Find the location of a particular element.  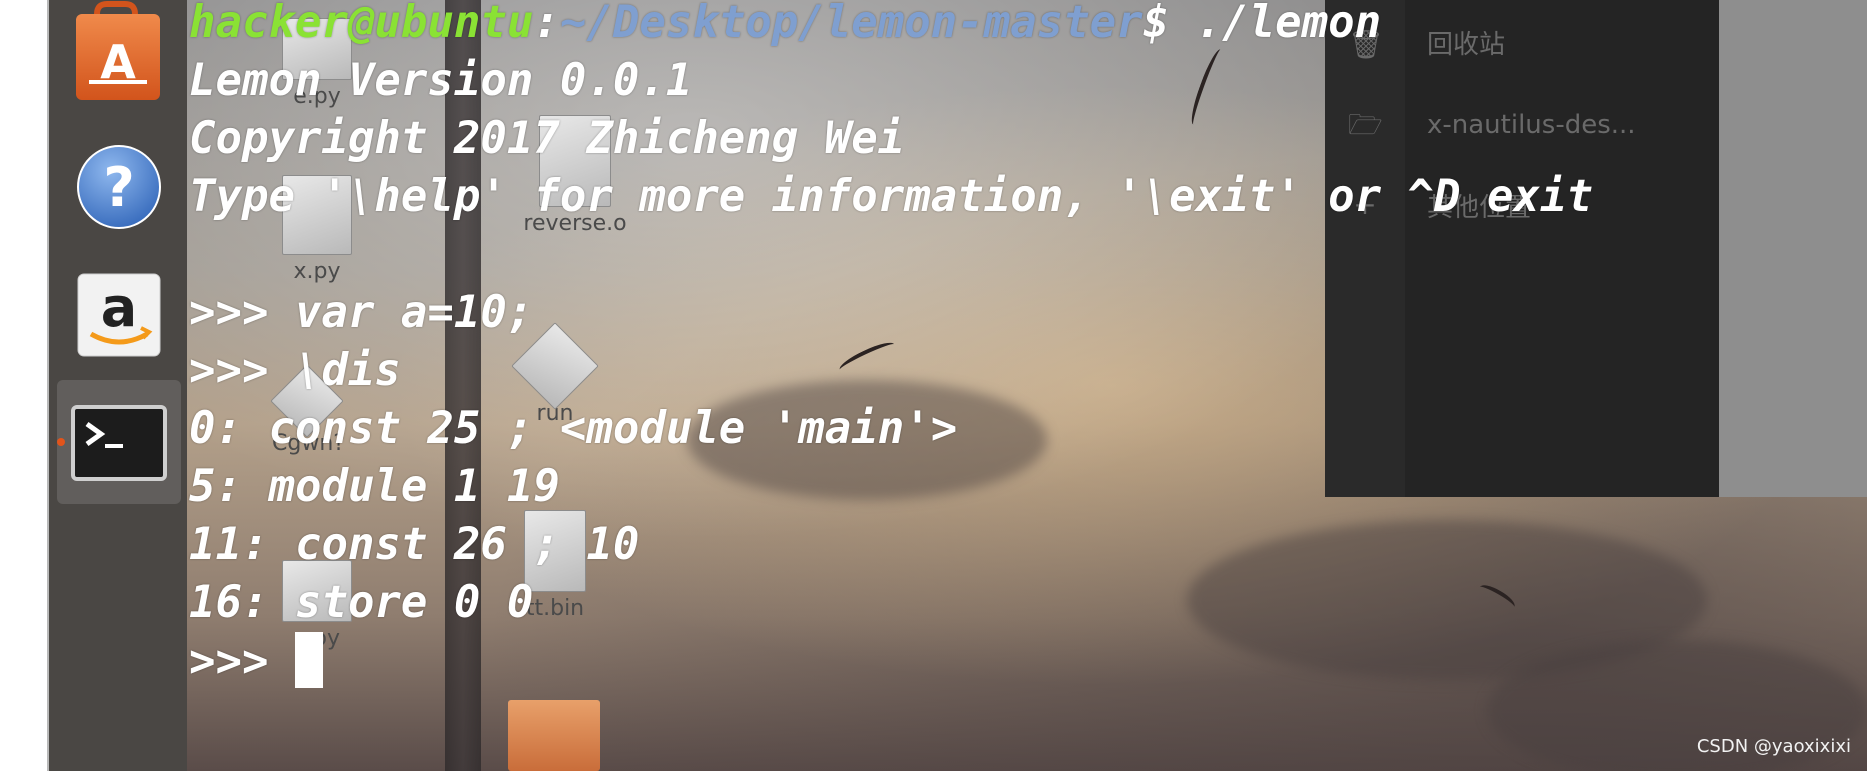

prompt-command: ./lemon is located at coordinates (1275, 24).